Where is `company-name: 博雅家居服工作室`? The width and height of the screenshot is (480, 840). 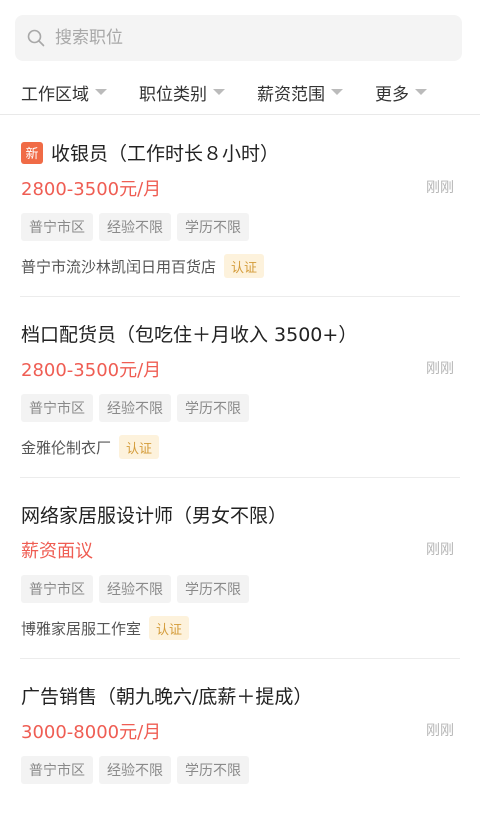 company-name: 博雅家居服工作室 is located at coordinates (81, 628).